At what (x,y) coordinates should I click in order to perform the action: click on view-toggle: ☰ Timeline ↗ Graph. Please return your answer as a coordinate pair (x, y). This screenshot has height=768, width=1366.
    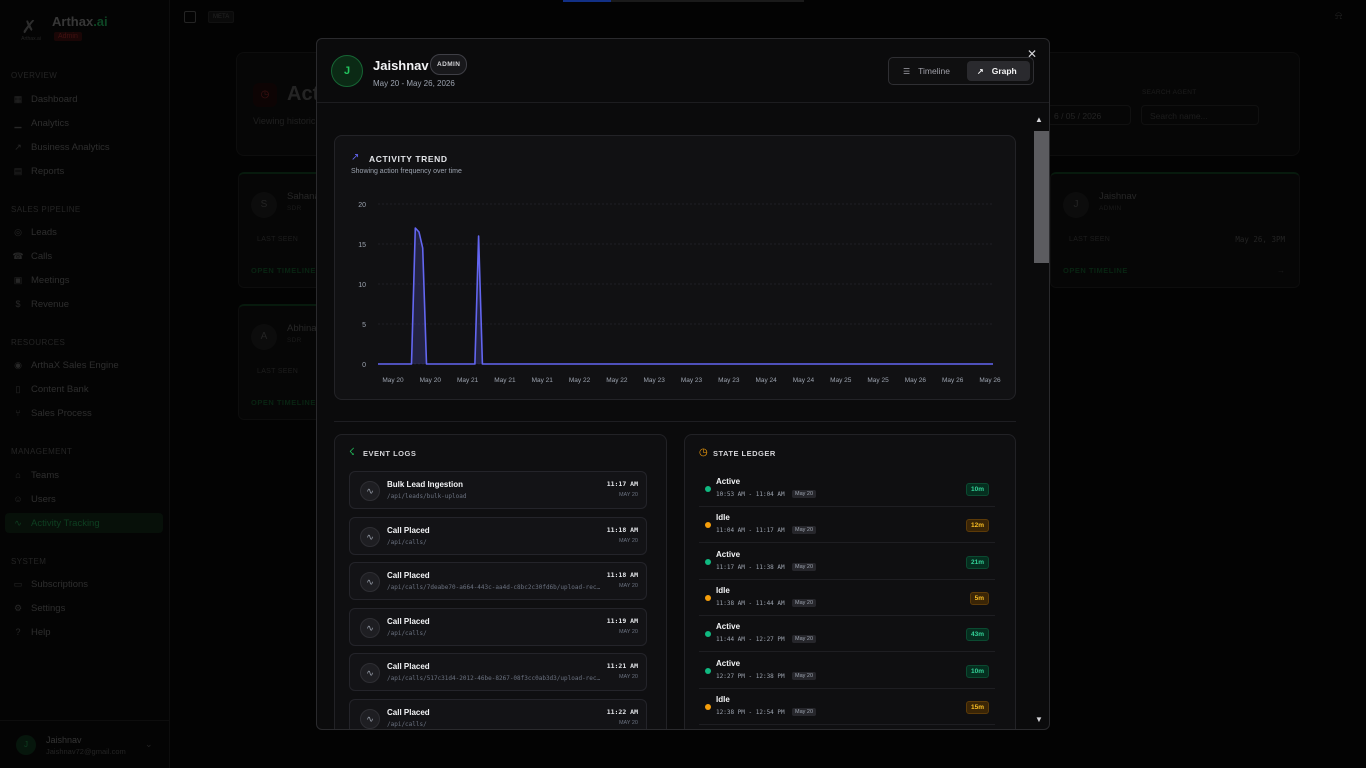
    Looking at the image, I should click on (961, 71).